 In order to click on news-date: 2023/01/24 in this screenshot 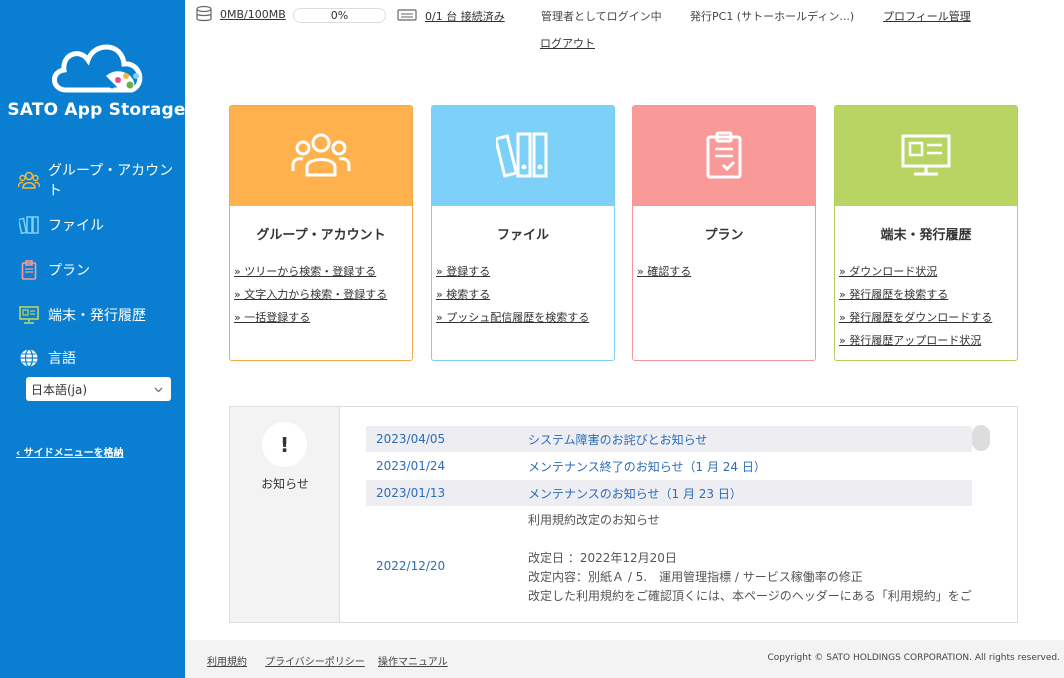, I will do `click(411, 466)`.